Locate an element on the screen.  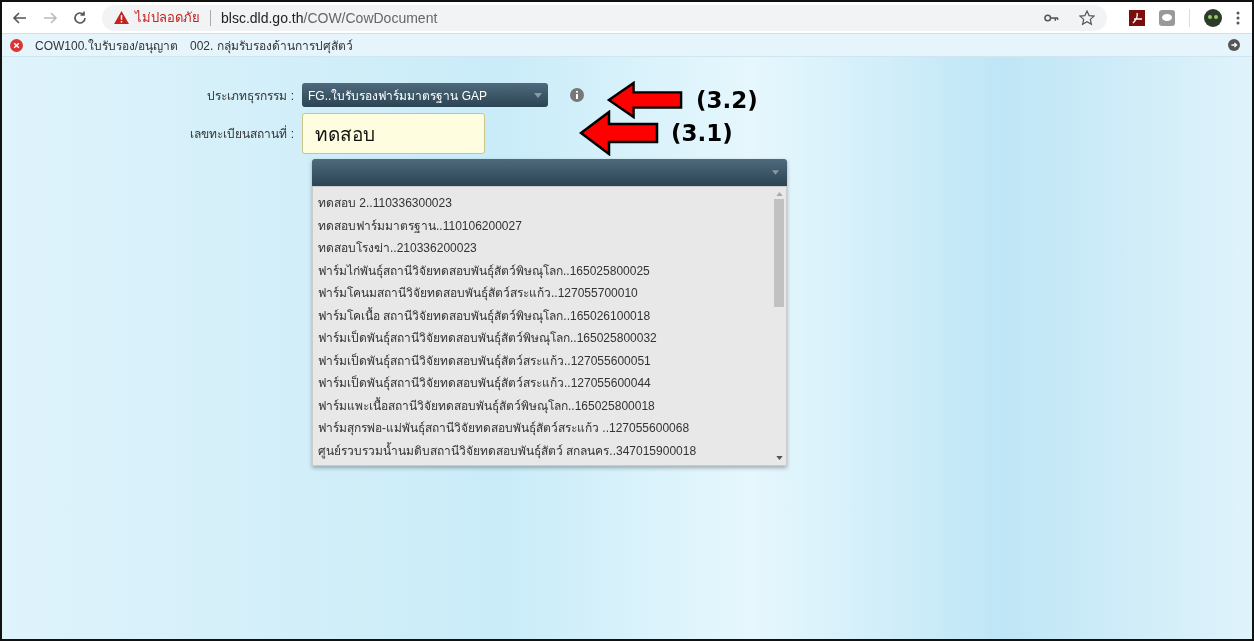
avatar-icon is located at coordinates (1213, 17).